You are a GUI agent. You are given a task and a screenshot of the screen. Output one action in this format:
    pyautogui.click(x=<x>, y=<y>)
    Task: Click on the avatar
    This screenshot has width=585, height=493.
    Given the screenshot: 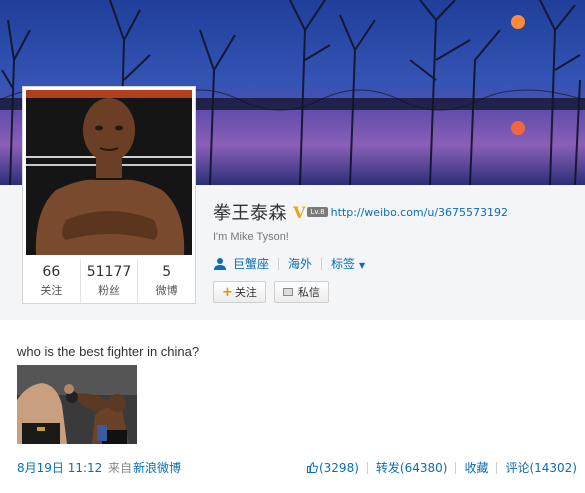 What is the action you would take?
    pyautogui.click(x=109, y=172)
    